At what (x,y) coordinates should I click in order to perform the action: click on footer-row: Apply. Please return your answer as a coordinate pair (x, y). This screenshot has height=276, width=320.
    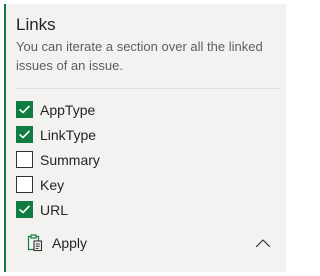
    Looking at the image, I should click on (147, 243).